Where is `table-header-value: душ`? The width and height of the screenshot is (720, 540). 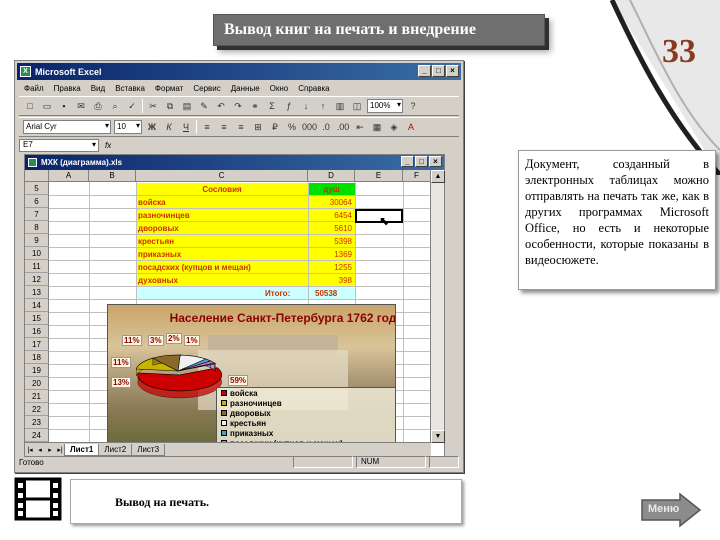
table-header-value: душ is located at coordinates (331, 189).